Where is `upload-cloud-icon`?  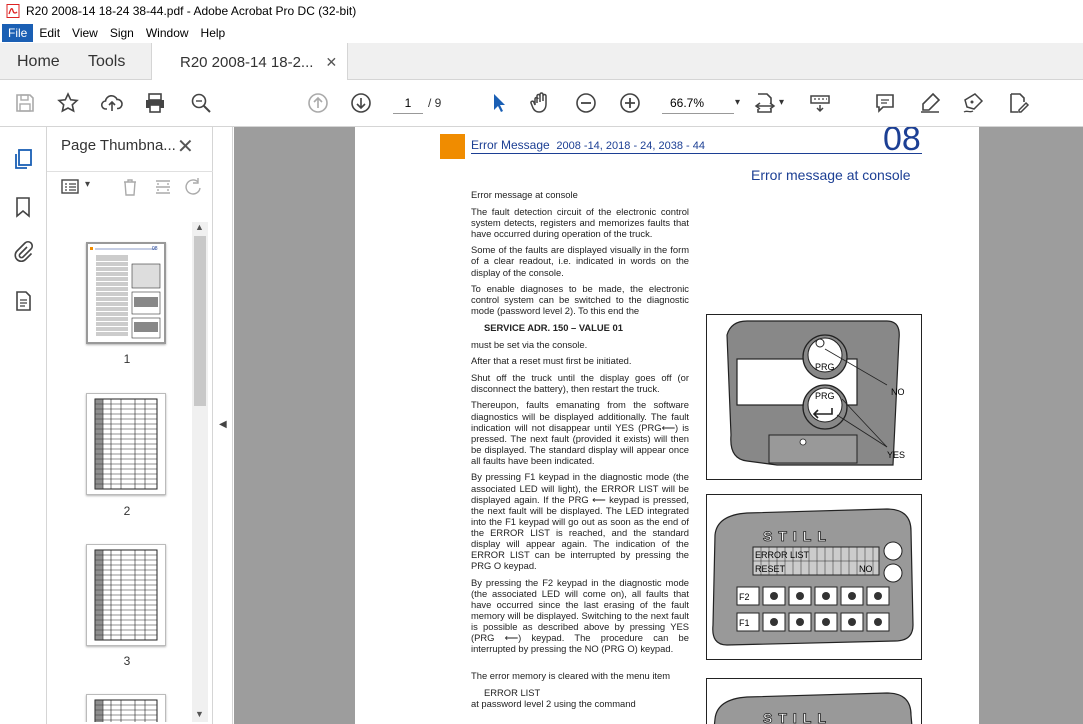
upload-cloud-icon is located at coordinates (111, 103).